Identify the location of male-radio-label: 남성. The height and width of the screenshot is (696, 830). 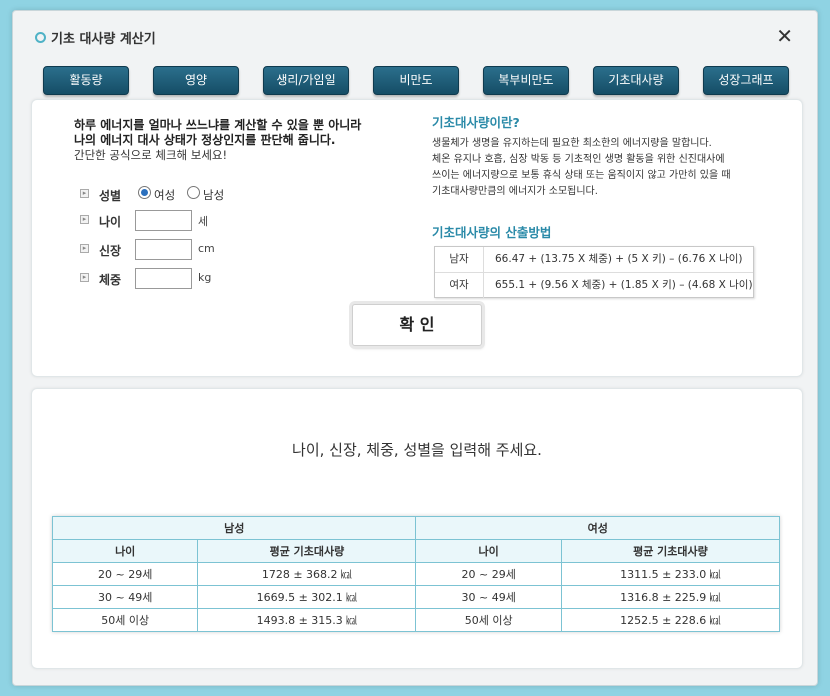
(213, 195).